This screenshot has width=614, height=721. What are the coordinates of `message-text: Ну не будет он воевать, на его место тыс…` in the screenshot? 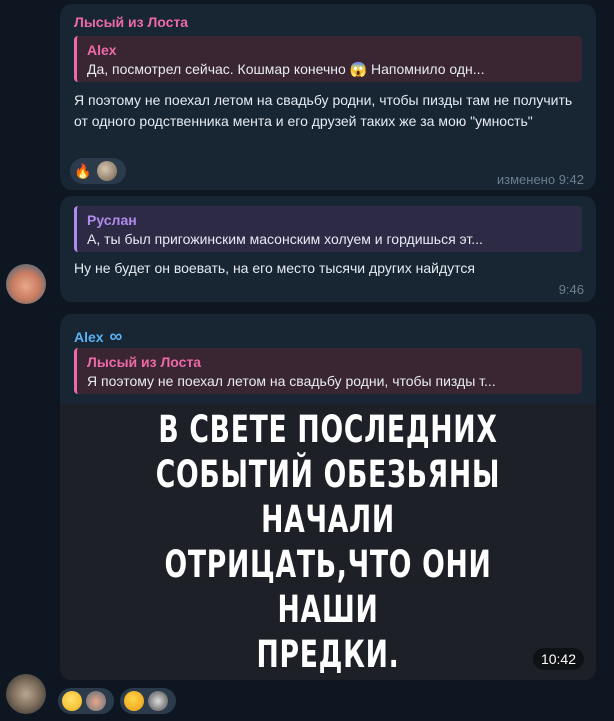 It's located at (274, 268).